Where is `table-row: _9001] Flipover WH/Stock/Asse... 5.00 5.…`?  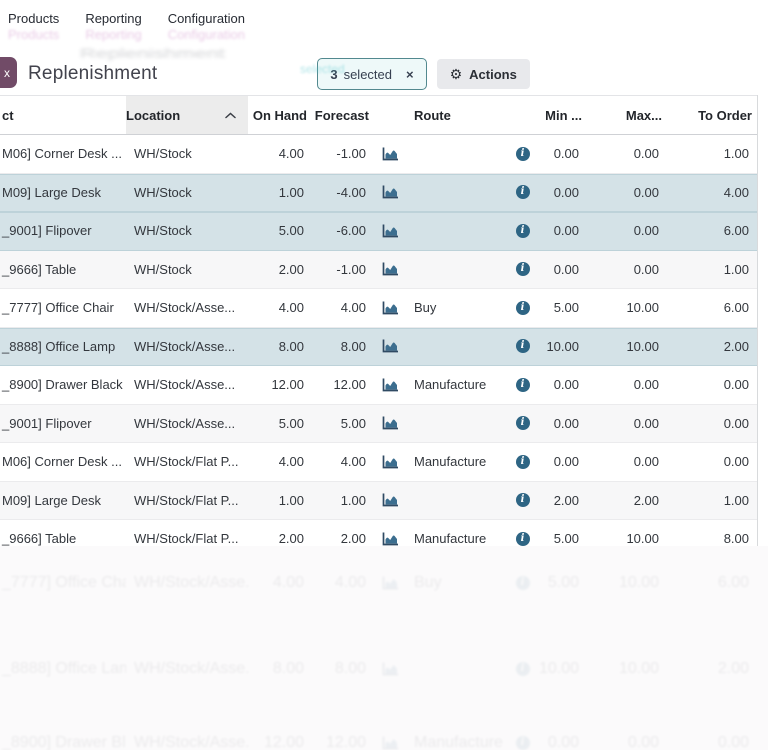 table-row: _9001] Flipover WH/Stock/Asse... 5.00 5.… is located at coordinates (378, 423).